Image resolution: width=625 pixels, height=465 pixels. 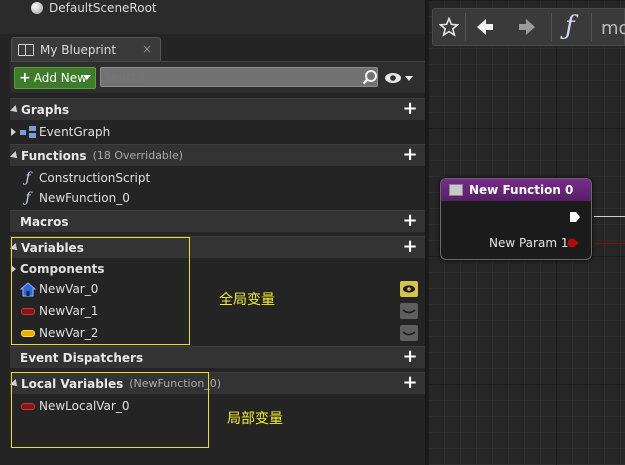 What do you see at coordinates (44, 221) in the screenshot?
I see `macros-label: Macros` at bounding box center [44, 221].